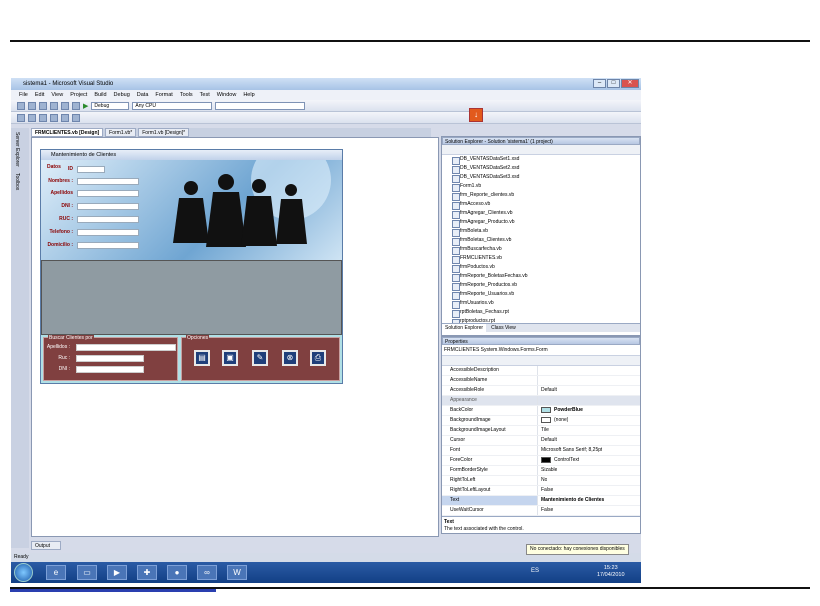 The image size is (820, 606). What do you see at coordinates (541, 286) in the screenshot?
I see `solution-item: frmReporte_Productos.vb` at bounding box center [541, 286].